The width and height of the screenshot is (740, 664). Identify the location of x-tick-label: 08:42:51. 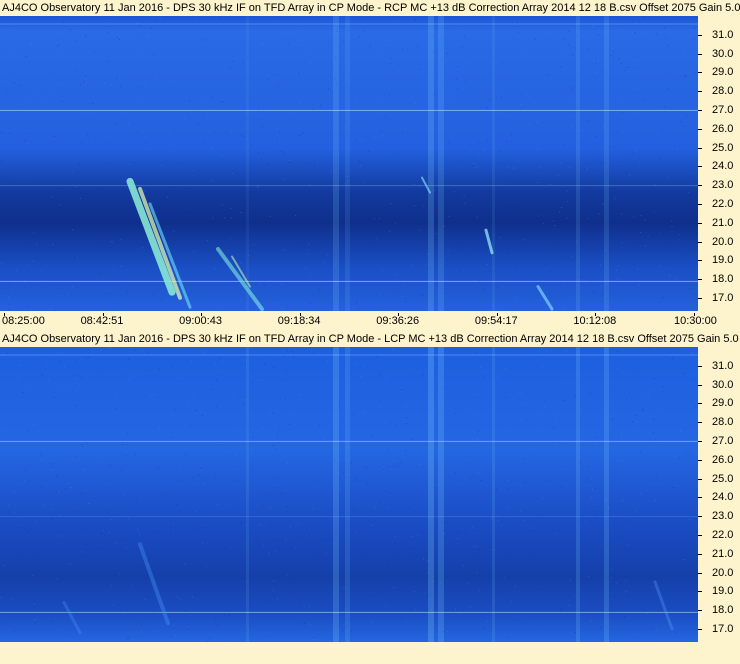
(102, 321).